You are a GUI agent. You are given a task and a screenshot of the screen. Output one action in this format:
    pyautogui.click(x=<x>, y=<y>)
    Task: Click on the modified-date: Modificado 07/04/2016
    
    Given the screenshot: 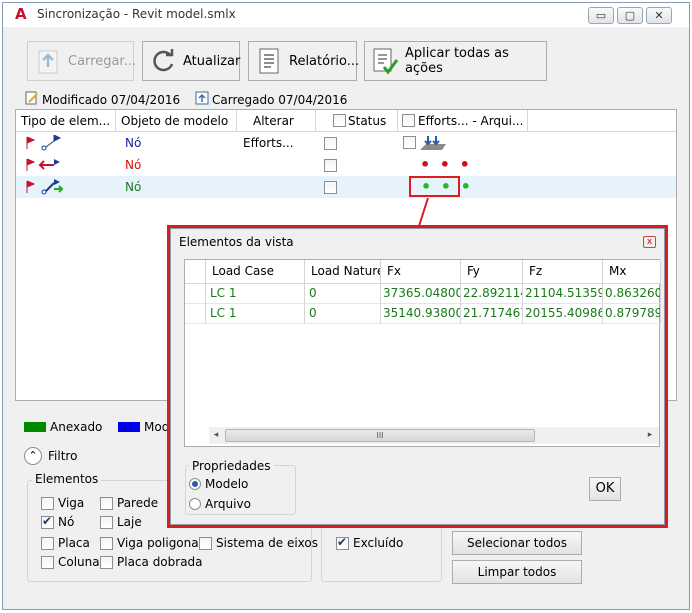 What is the action you would take?
    pyautogui.click(x=102, y=99)
    